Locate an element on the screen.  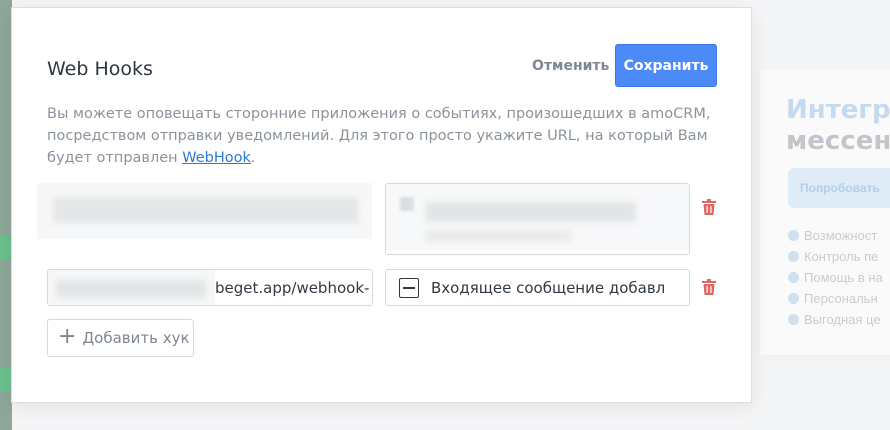
promo-try-button: Попробовать is located at coordinates (839, 188).